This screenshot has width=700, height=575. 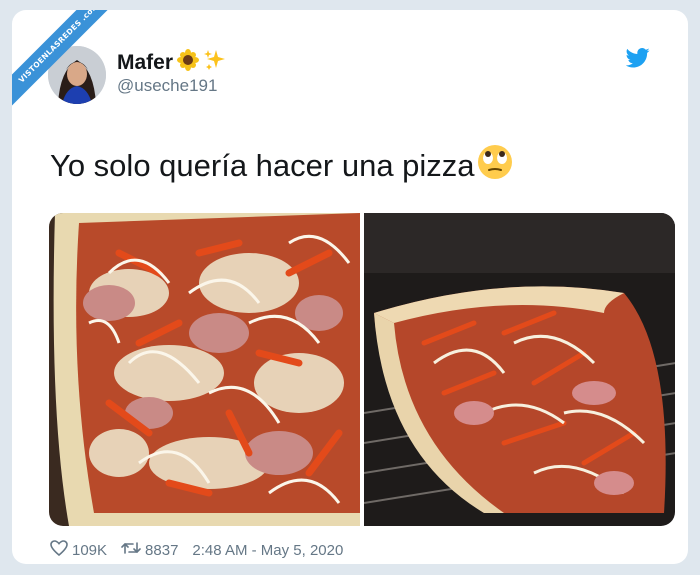 I want to click on tweet-text: Yo solo quería hacer una pizza, so click(x=262, y=165).